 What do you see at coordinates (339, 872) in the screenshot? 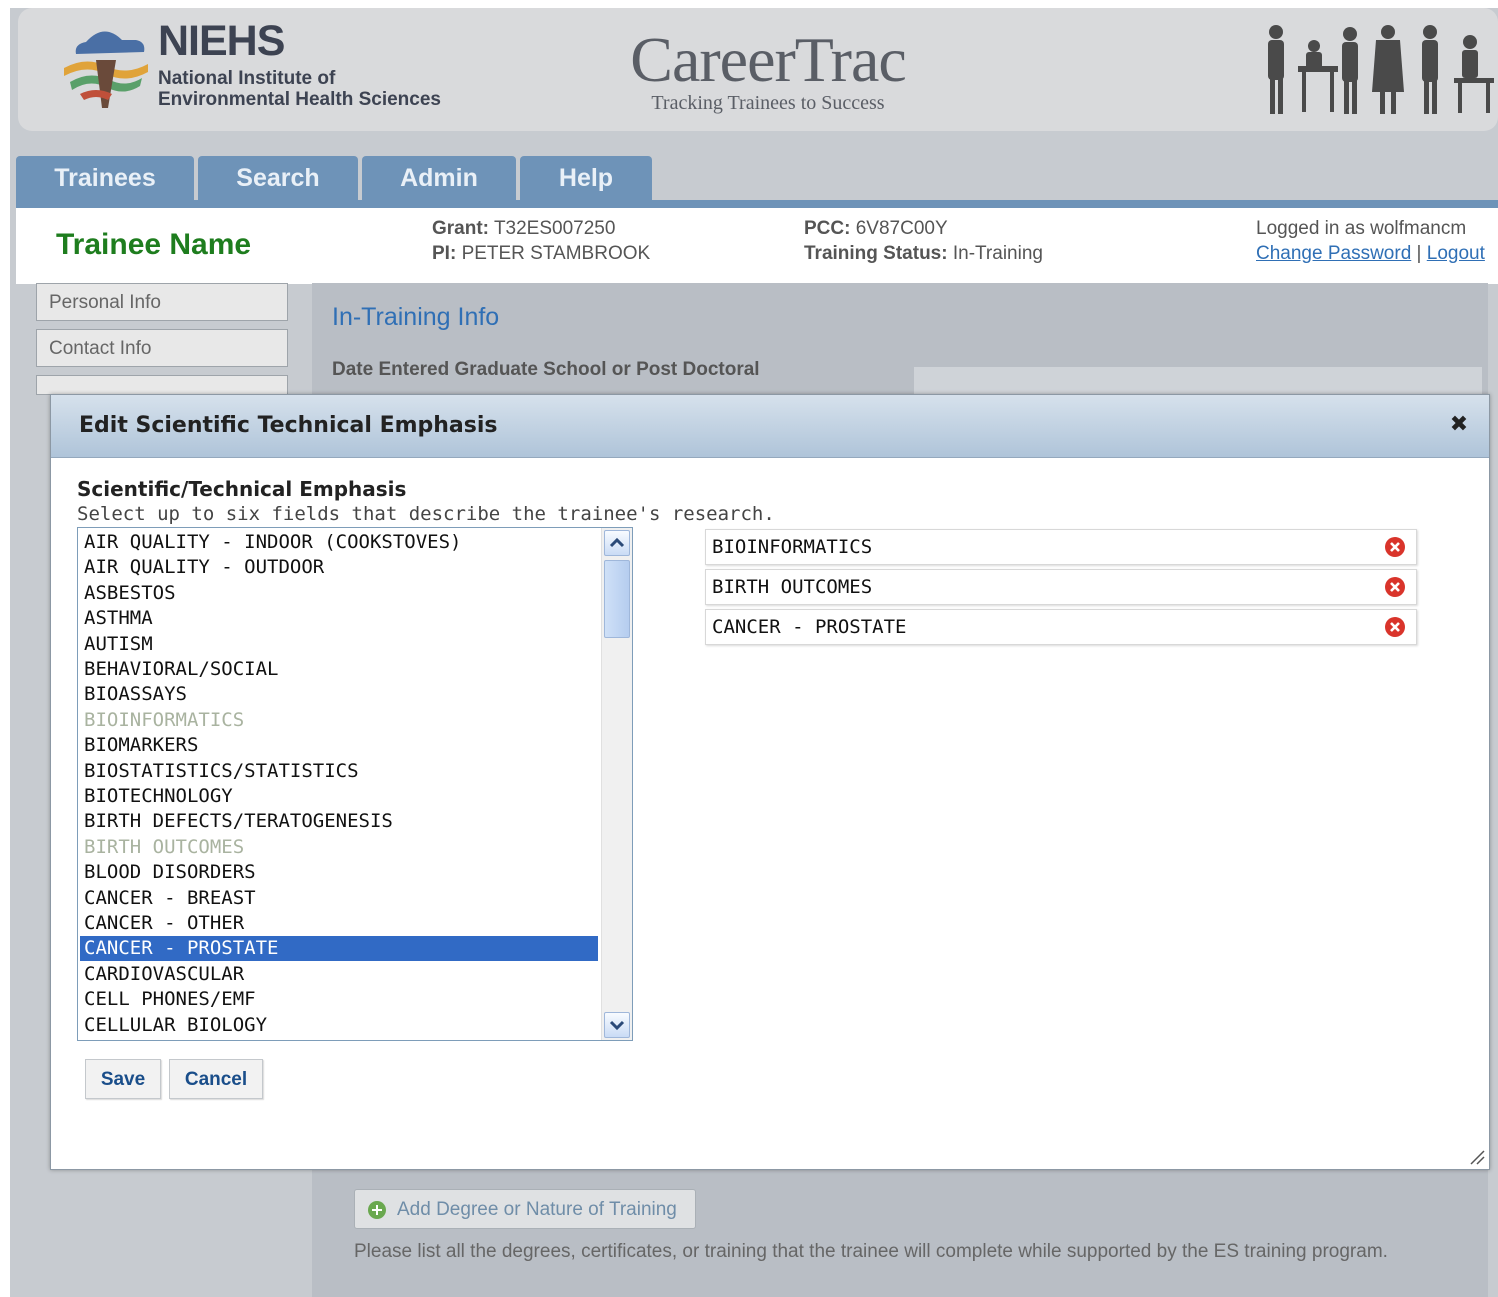
I see `listbox-option: BLOOD DISORDERS` at bounding box center [339, 872].